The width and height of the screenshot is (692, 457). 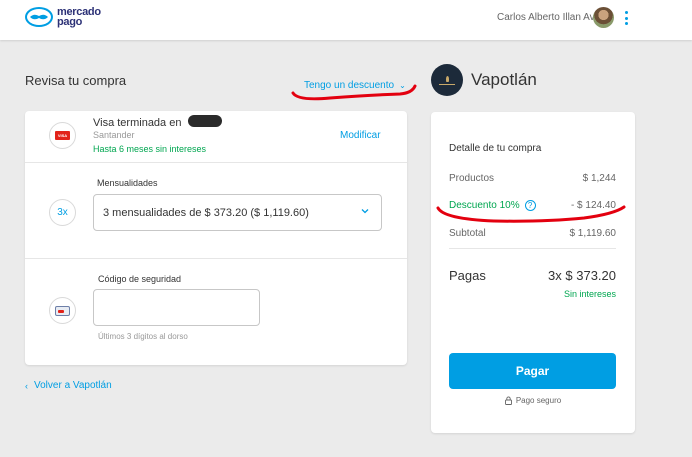 What do you see at coordinates (467, 275) in the screenshot?
I see `pay-label: Pagas` at bounding box center [467, 275].